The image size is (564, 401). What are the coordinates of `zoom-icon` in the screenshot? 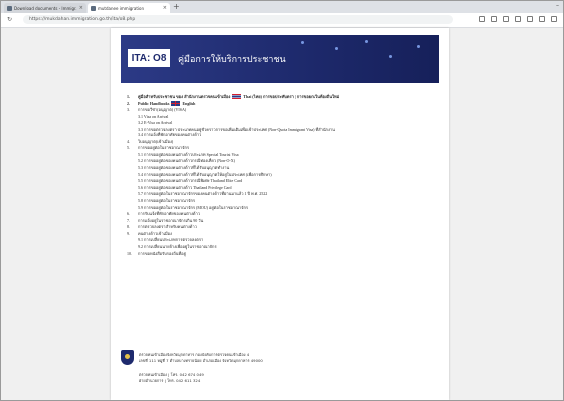 It's located at (494, 19).